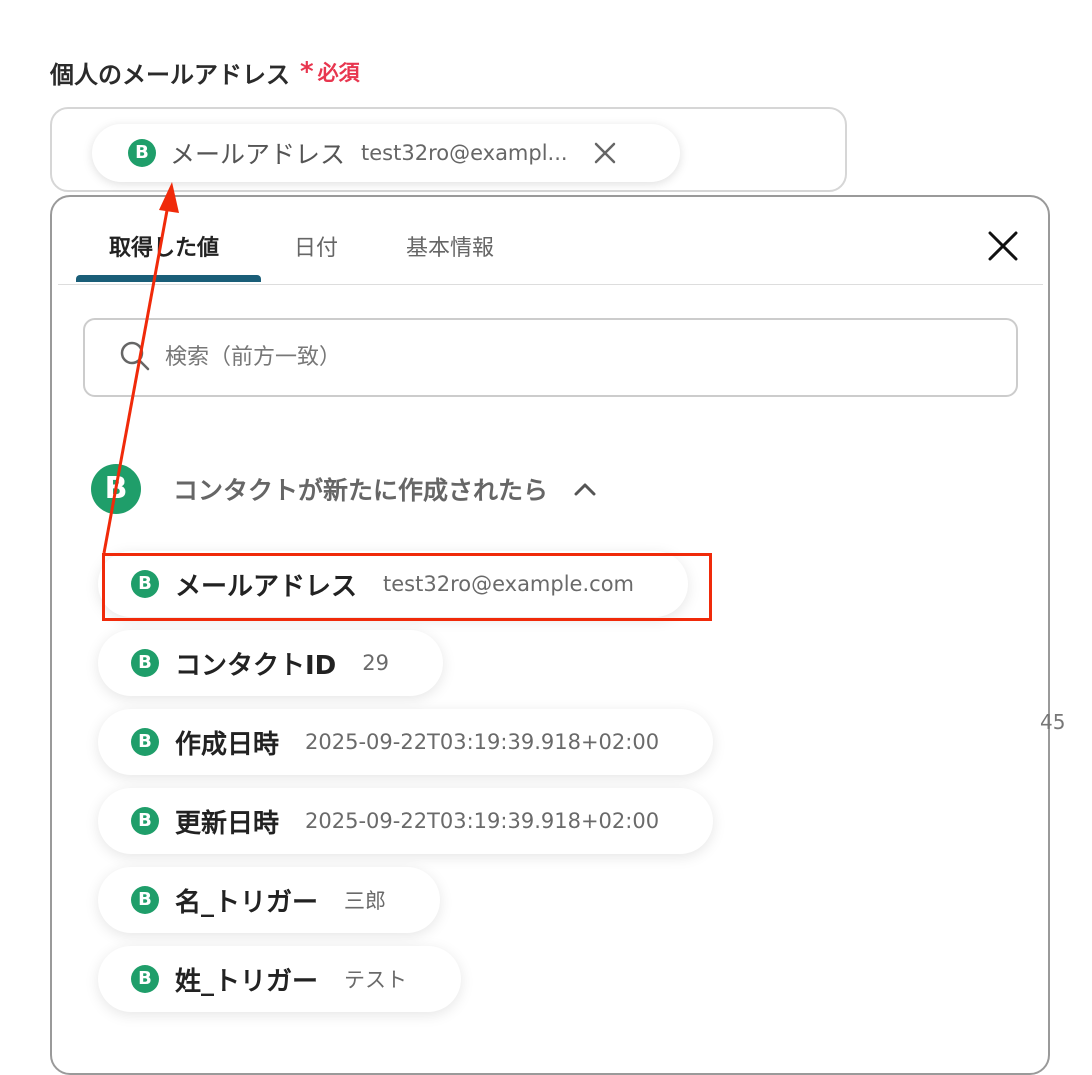  Describe the element at coordinates (365, 901) in the screenshot. I see `item-value: 三郎` at that location.